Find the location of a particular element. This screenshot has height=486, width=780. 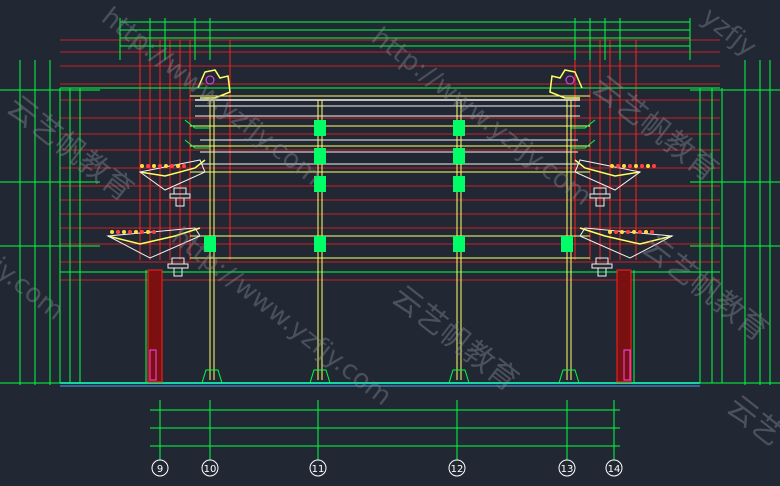

axis-bubble-9: 9 is located at coordinates (160, 468).